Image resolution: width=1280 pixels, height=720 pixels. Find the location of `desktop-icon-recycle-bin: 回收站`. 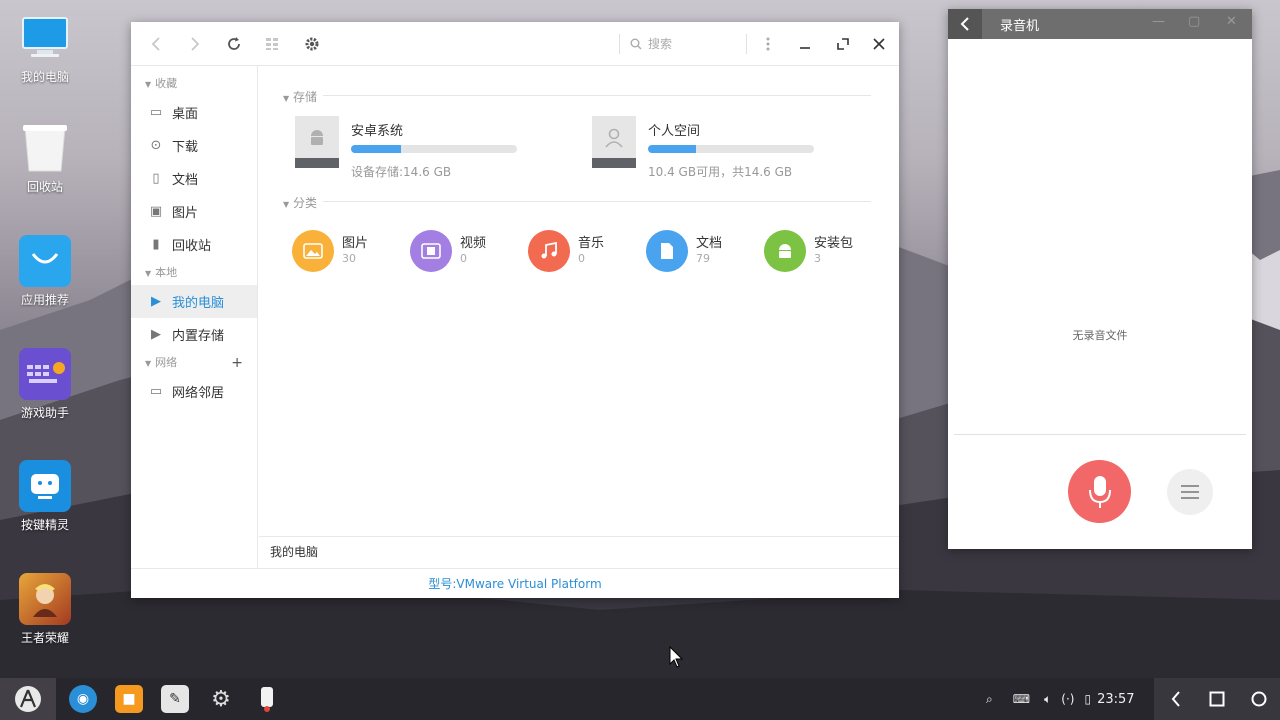

desktop-icon-recycle-bin: 回收站 is located at coordinates (45, 158).